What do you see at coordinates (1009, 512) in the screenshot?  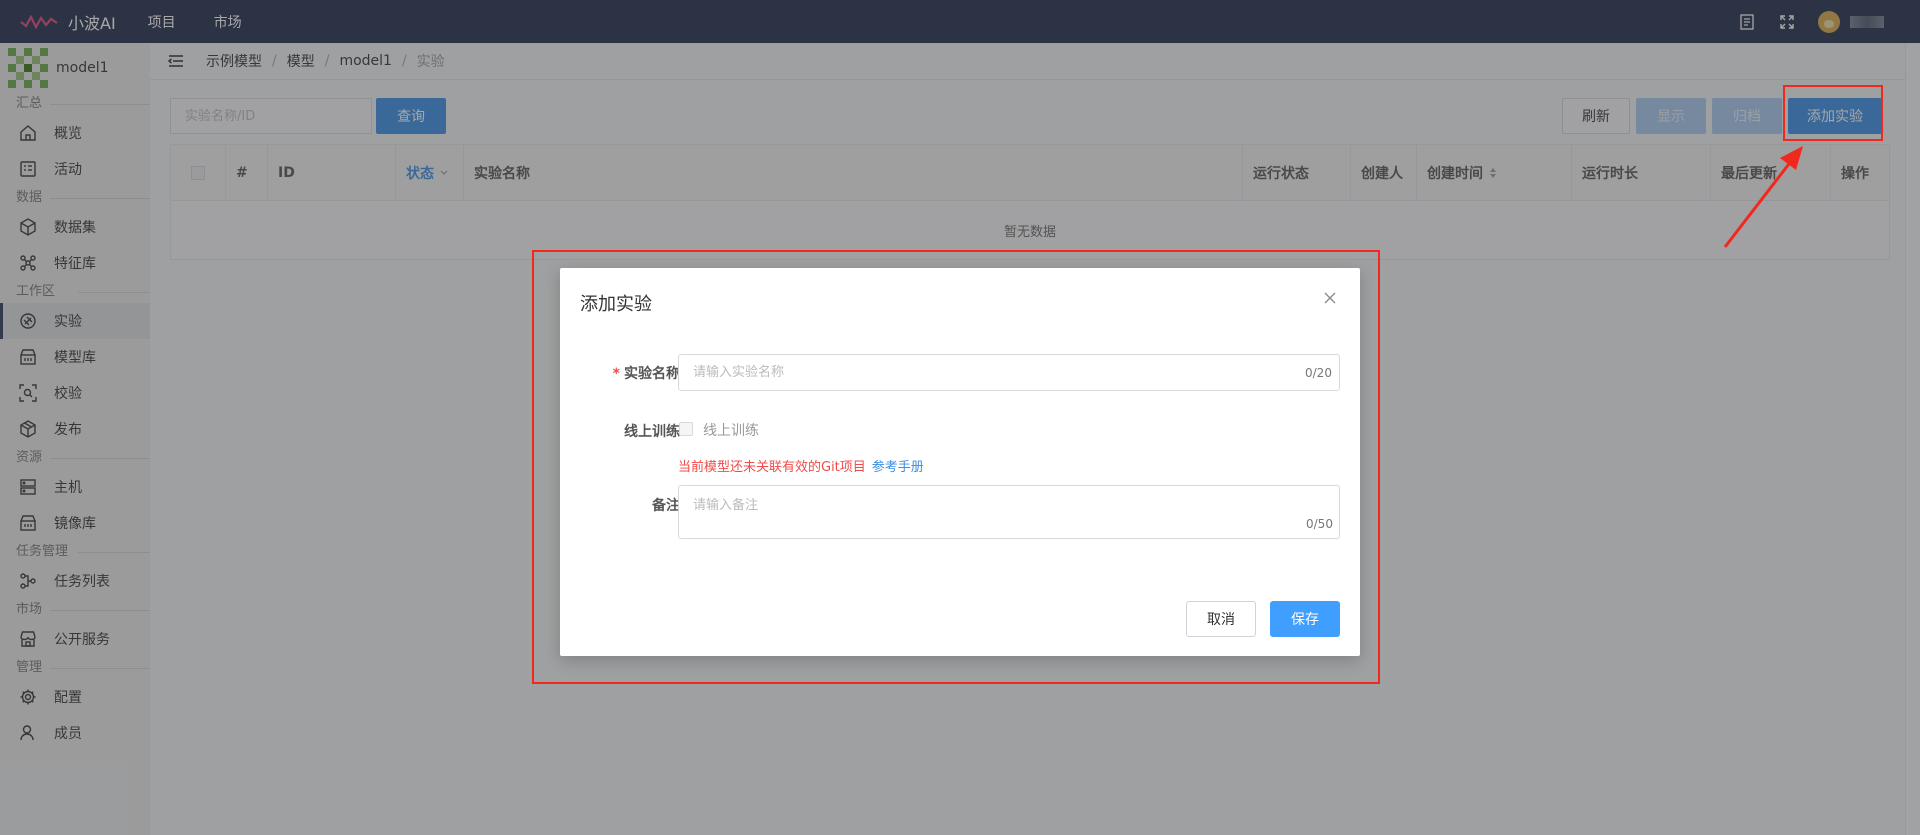 I see `remark-textarea` at bounding box center [1009, 512].